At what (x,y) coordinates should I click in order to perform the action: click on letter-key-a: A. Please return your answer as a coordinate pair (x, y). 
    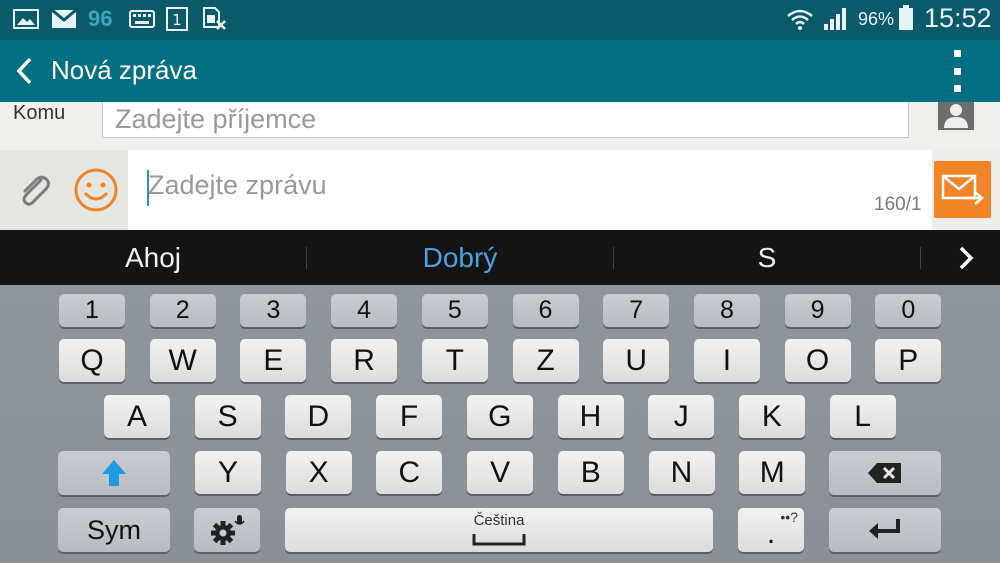
    Looking at the image, I should click on (137, 416).